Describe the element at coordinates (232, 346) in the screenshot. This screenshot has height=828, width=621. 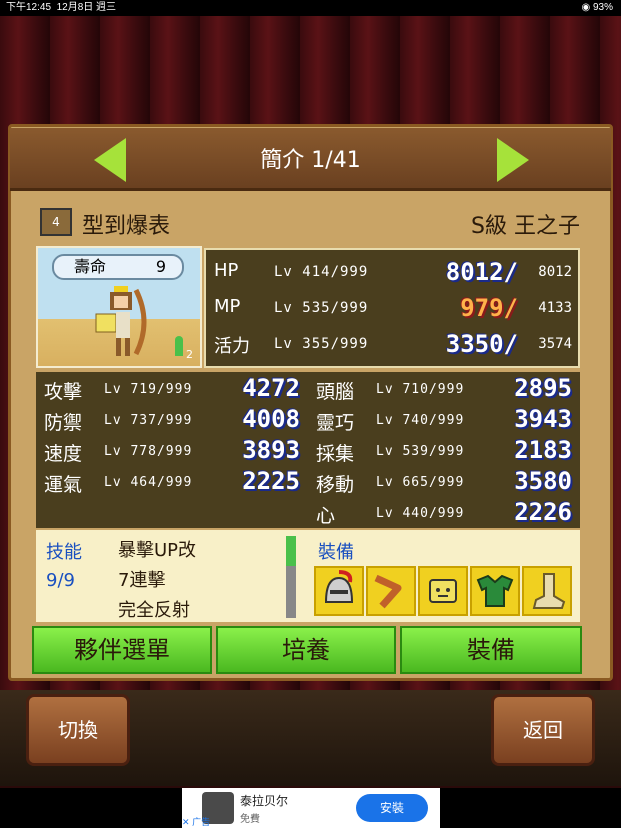
I see `vital-key: 活力` at that location.